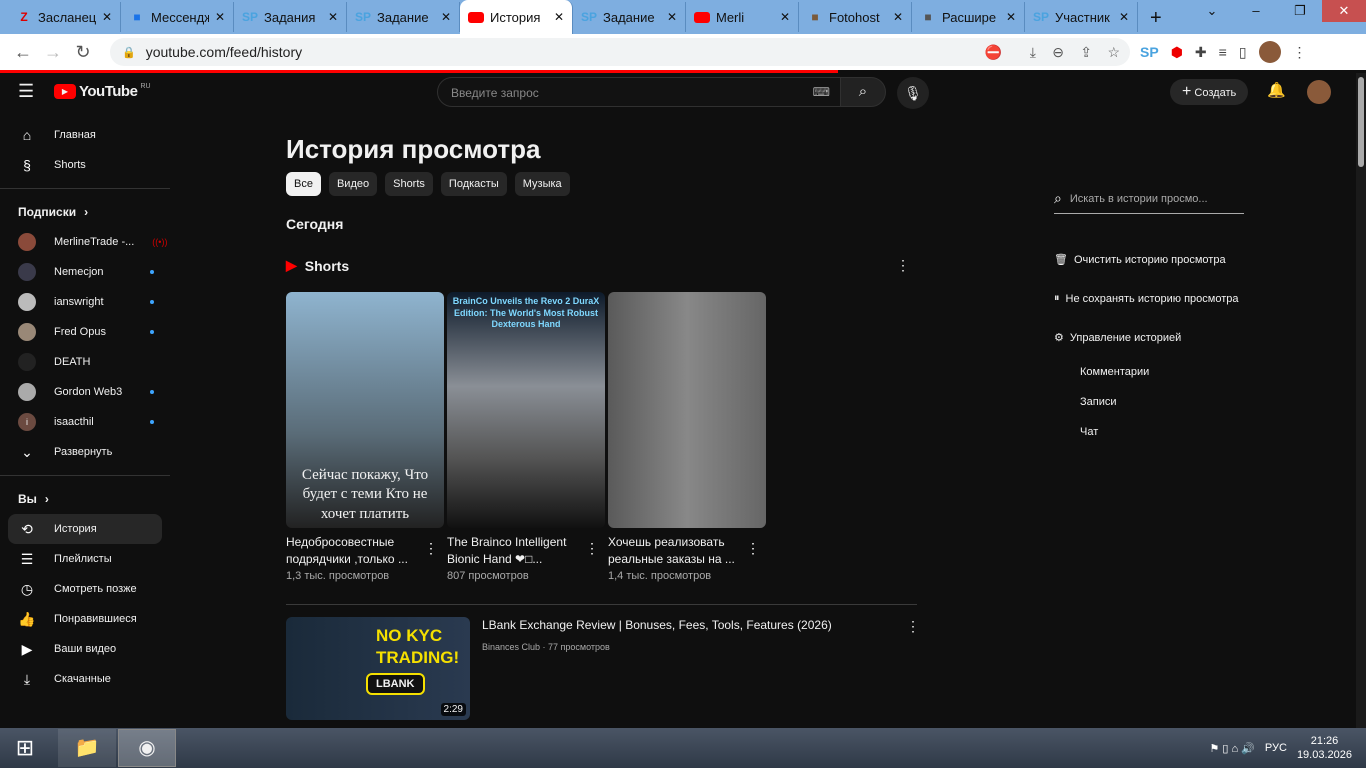 The width and height of the screenshot is (1366, 768). I want to click on sidebar-item-playlists: ☰ Плейлисты, so click(85, 559).